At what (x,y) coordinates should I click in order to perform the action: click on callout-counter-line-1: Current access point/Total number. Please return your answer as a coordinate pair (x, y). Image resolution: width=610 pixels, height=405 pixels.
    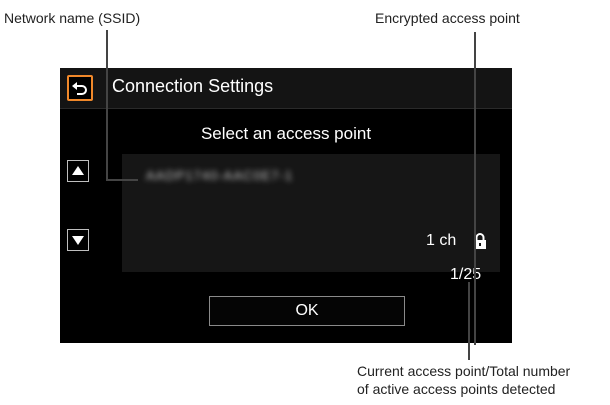
    Looking at the image, I should click on (464, 371).